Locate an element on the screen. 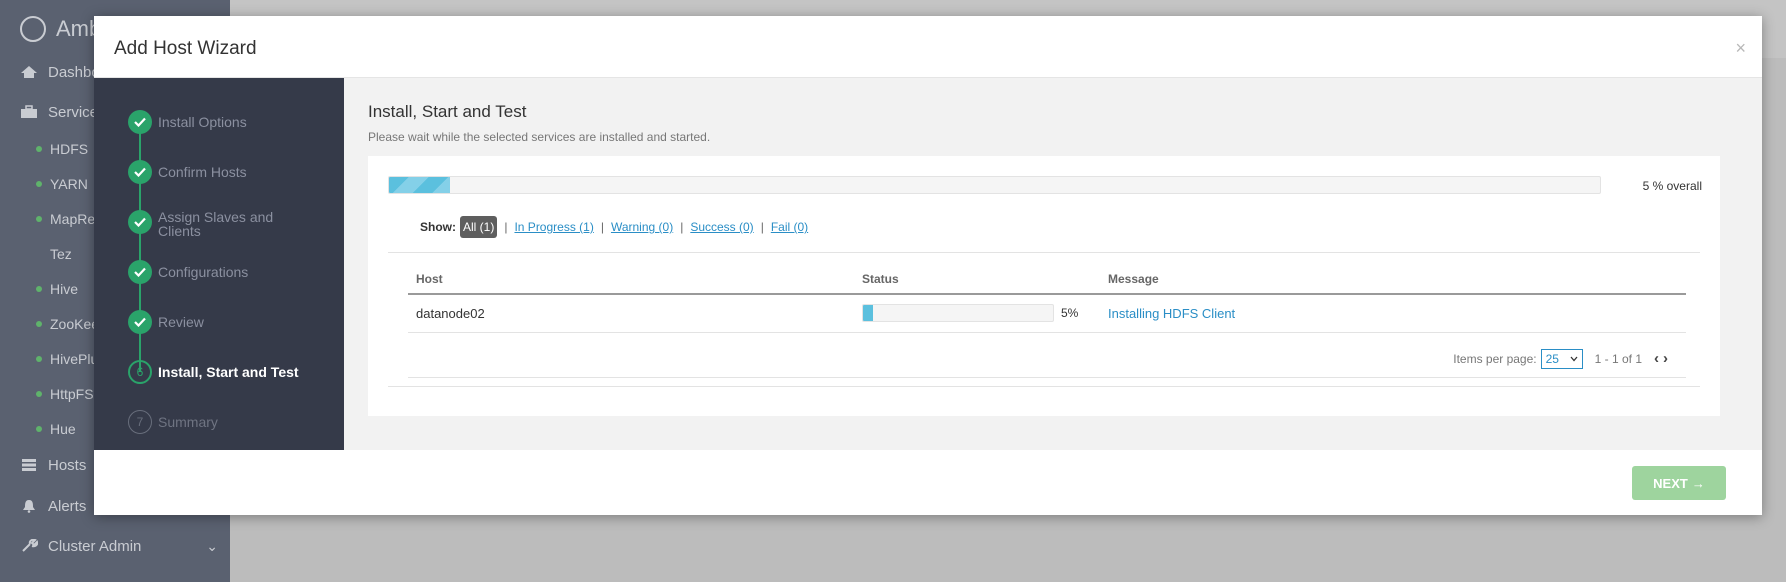 This screenshot has height=582, width=1786. step-label: Assign Slaves and Clients is located at coordinates (216, 224).